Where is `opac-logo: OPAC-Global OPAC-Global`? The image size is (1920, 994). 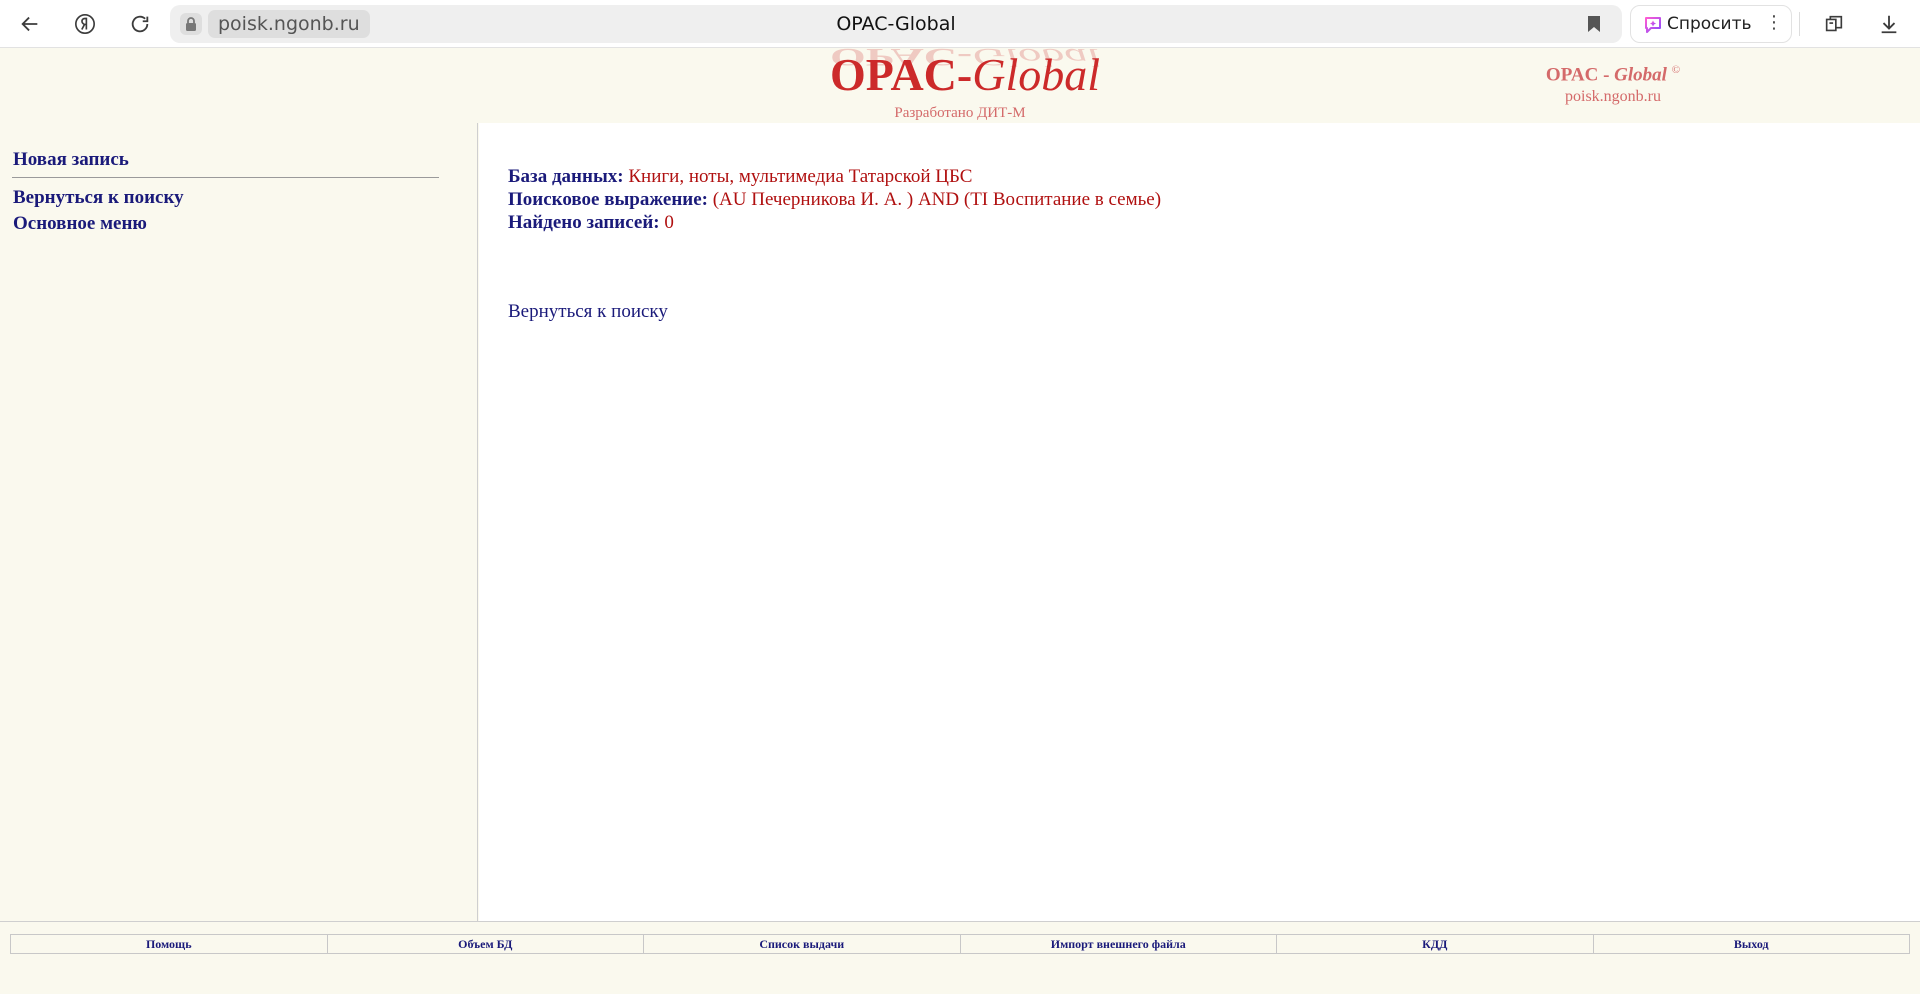 opac-logo: OPAC-Global OPAC-Global is located at coordinates (960, 75).